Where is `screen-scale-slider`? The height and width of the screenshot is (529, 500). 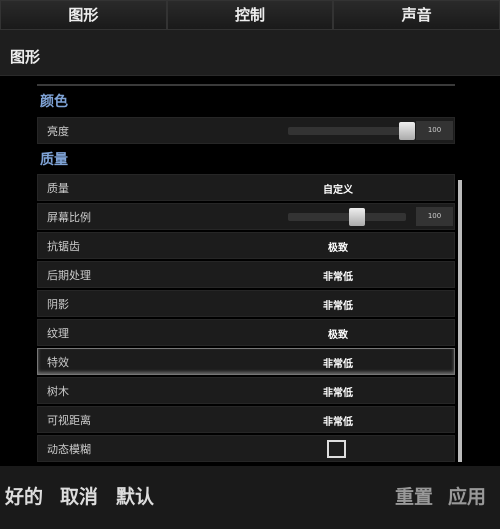
screen-scale-slider is located at coordinates (347, 217).